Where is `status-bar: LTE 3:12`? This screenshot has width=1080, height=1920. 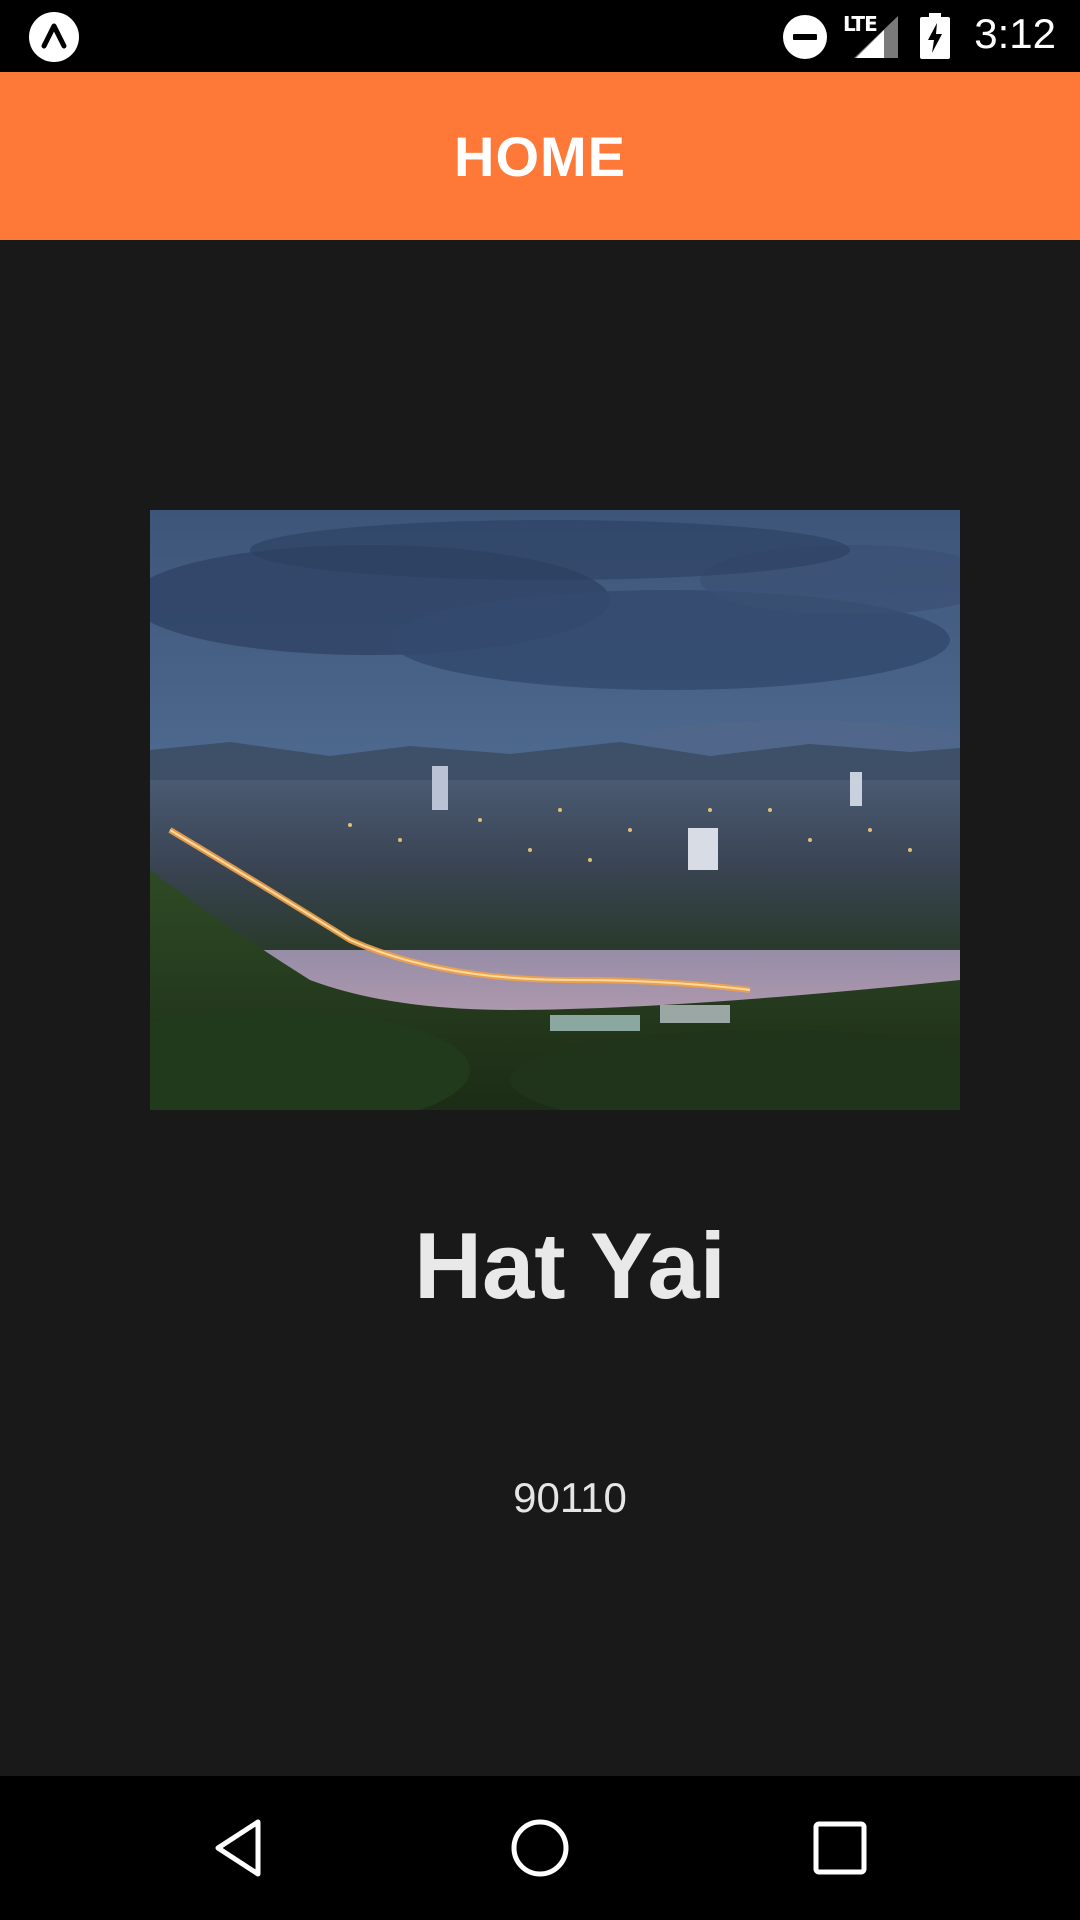
status-bar: LTE 3:12 is located at coordinates (540, 36).